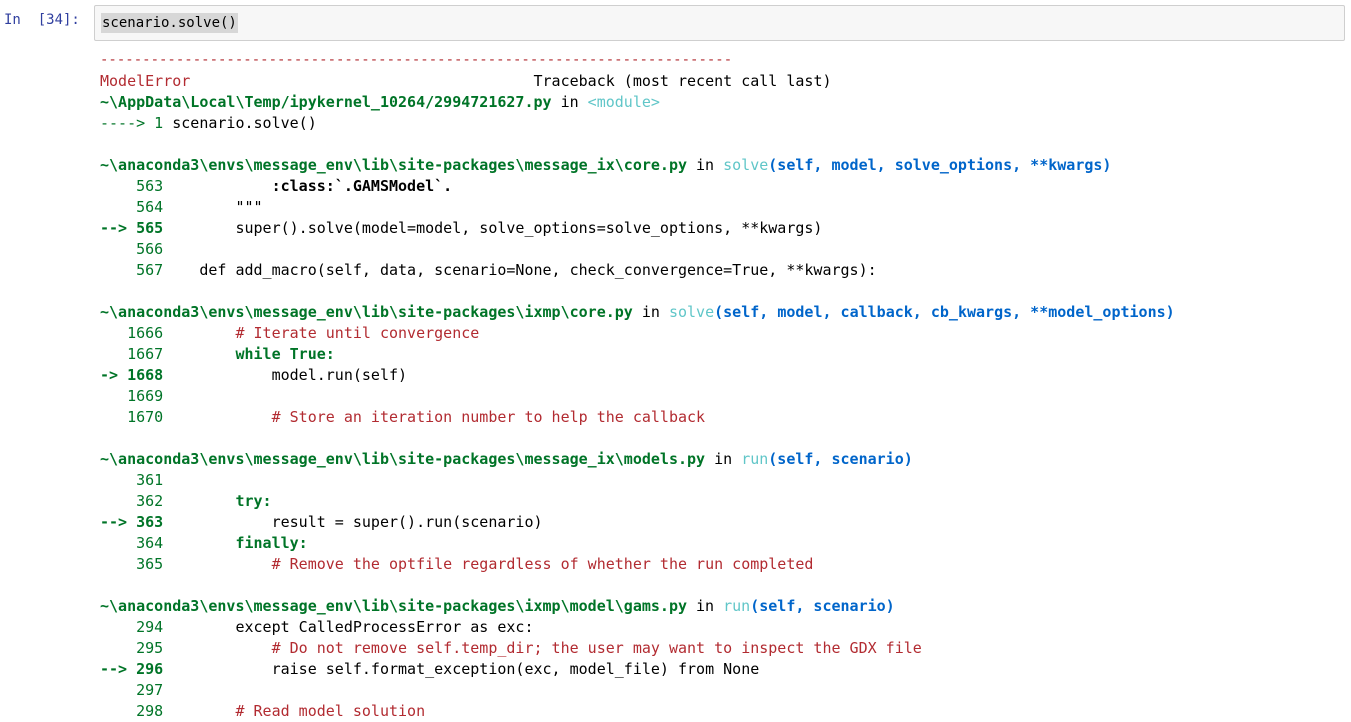  I want to click on code-input-area: scenario.solve(), so click(719, 23).